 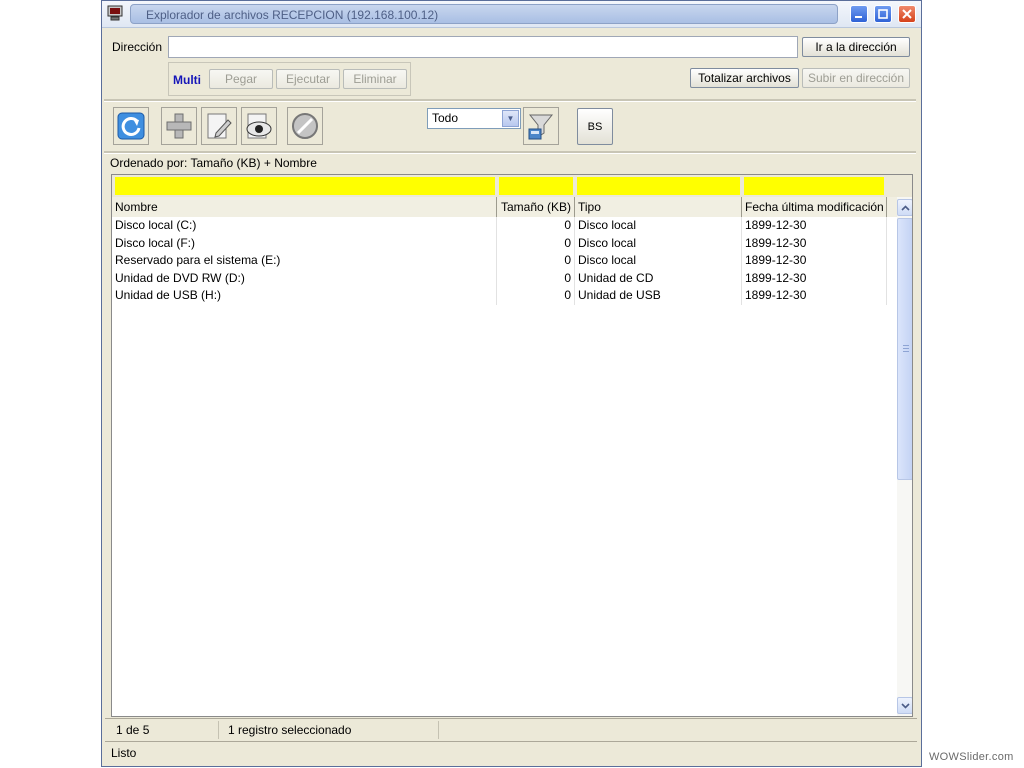 I want to click on totalize-files-button: Totalizar archivos, so click(x=744, y=78).